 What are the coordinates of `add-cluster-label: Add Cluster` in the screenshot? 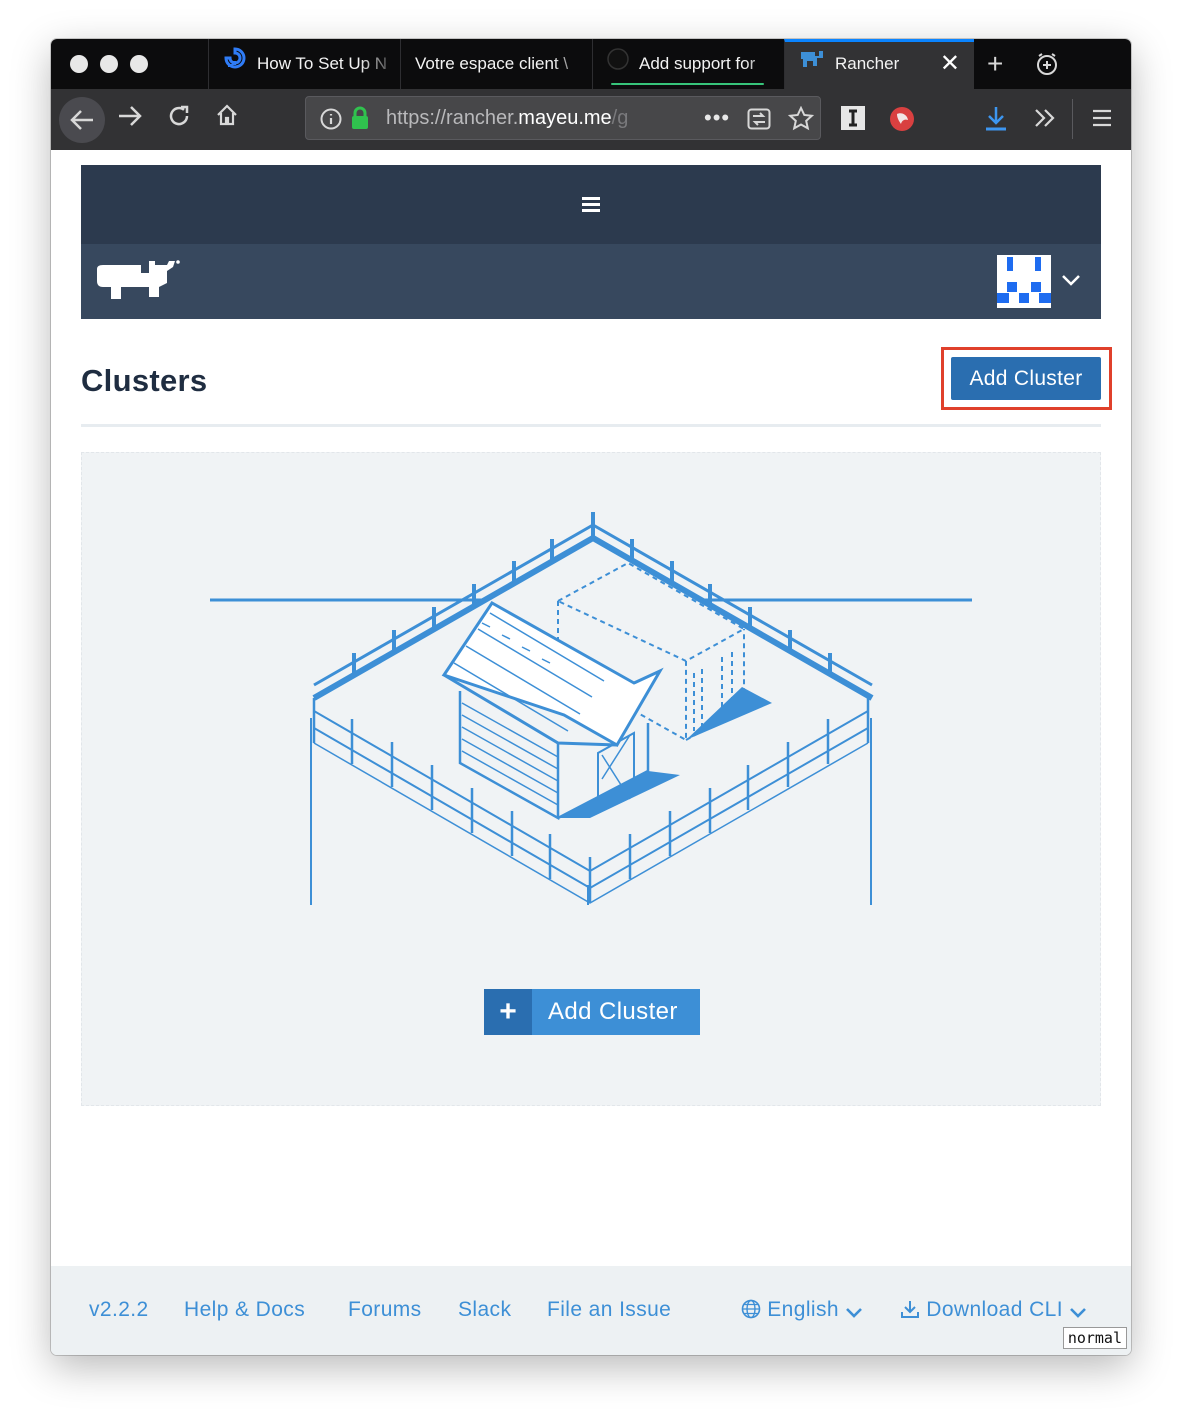 It's located at (613, 1011).